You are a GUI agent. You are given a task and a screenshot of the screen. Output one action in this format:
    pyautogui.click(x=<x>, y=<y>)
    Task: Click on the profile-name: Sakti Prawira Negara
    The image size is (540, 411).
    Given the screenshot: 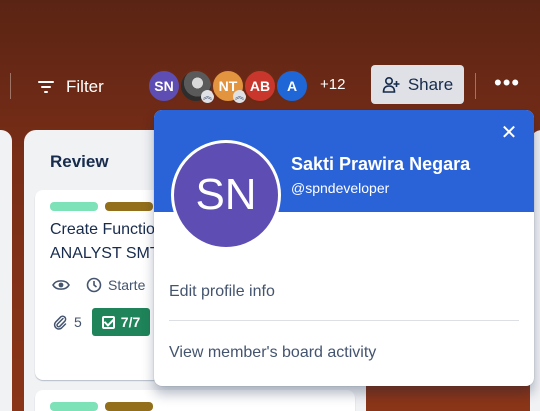 What is the action you would take?
    pyautogui.click(x=381, y=164)
    